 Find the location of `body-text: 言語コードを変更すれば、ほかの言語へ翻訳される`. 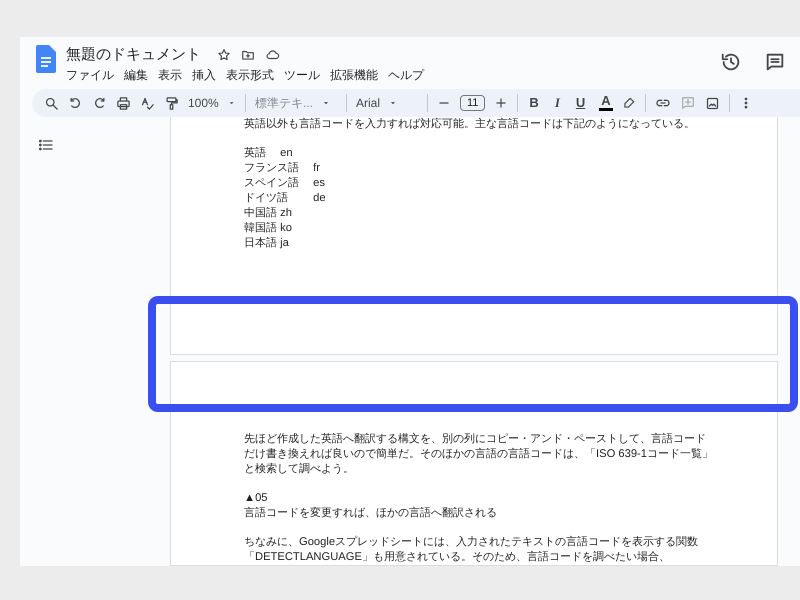

body-text: 言語コードを変更すれば、ほかの言語へ翻訳される is located at coordinates (371, 513).